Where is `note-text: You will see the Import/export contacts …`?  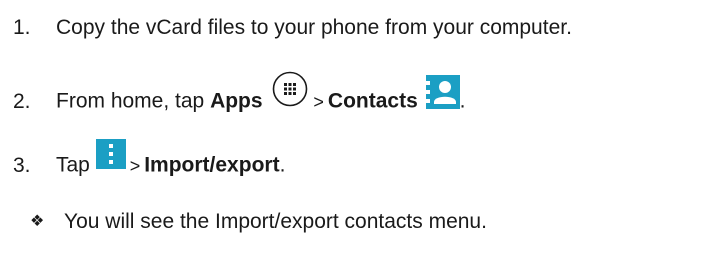
note-text: You will see the Import/export contacts … is located at coordinates (275, 221).